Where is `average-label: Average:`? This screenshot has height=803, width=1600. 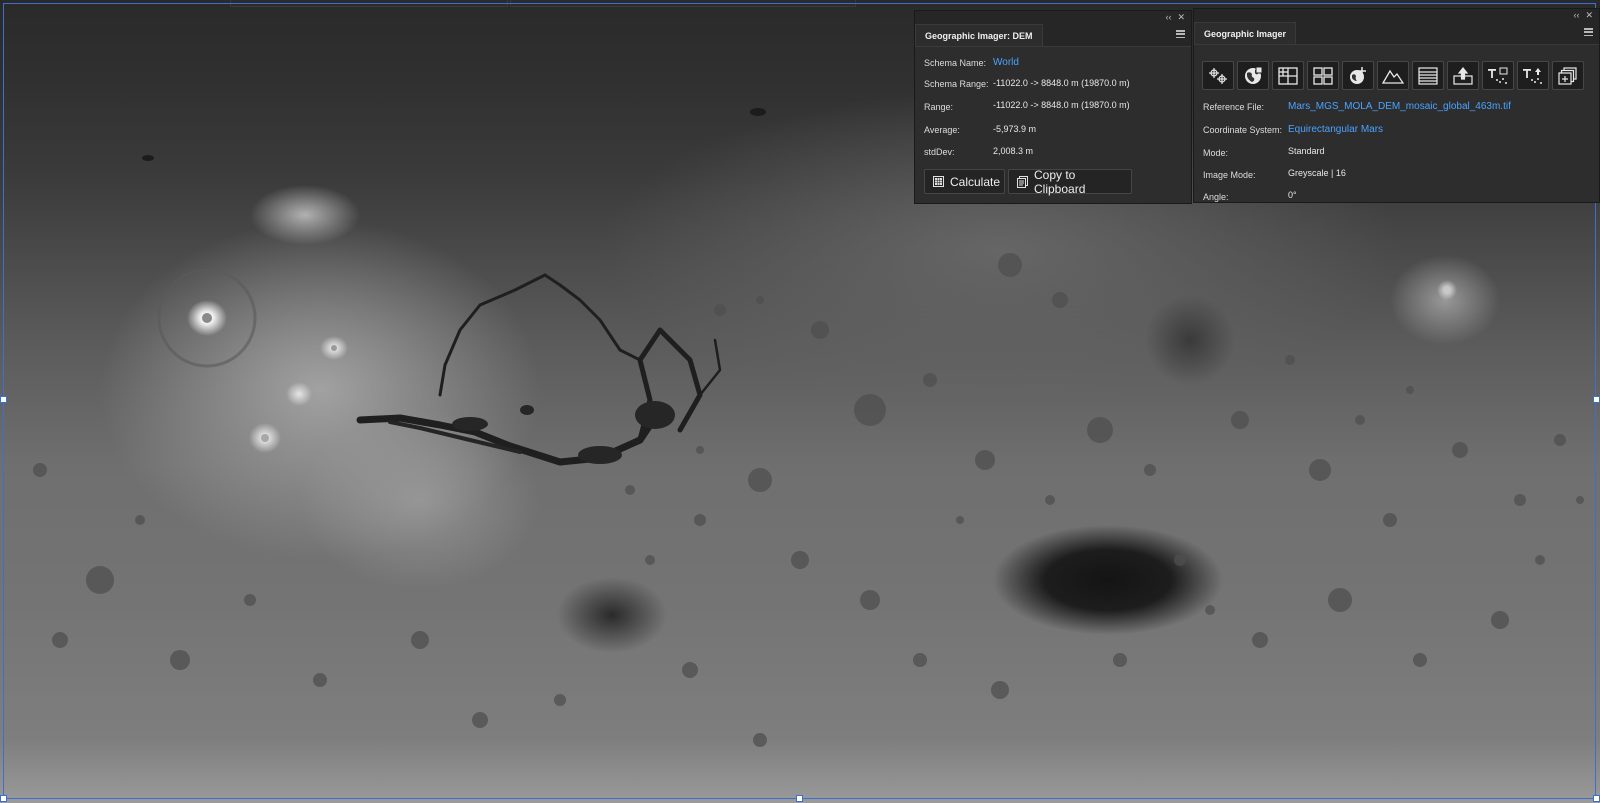
average-label: Average: is located at coordinates (942, 130).